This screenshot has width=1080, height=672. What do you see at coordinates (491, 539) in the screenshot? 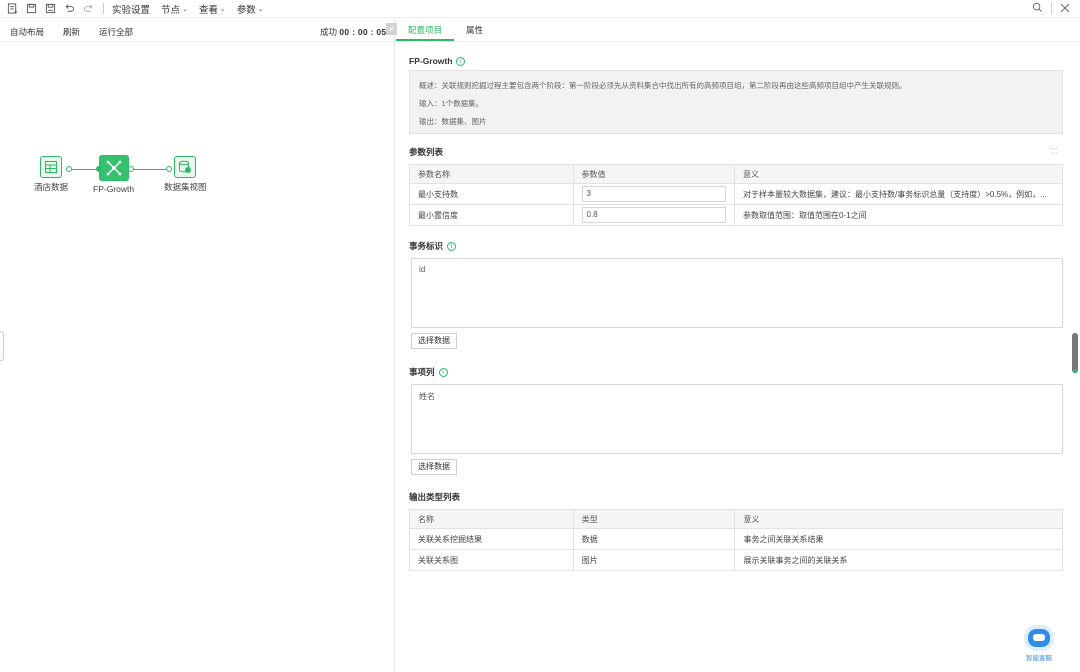
I see `output-name: 关联关系挖掘结果` at bounding box center [491, 539].